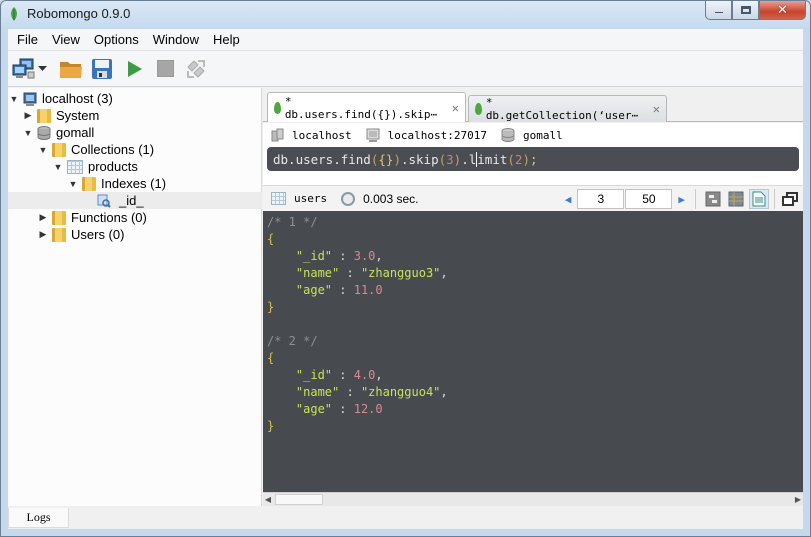 The height and width of the screenshot is (537, 811). I want to click on tree-node-indexes: ▼ Indexes (1), so click(117, 183).